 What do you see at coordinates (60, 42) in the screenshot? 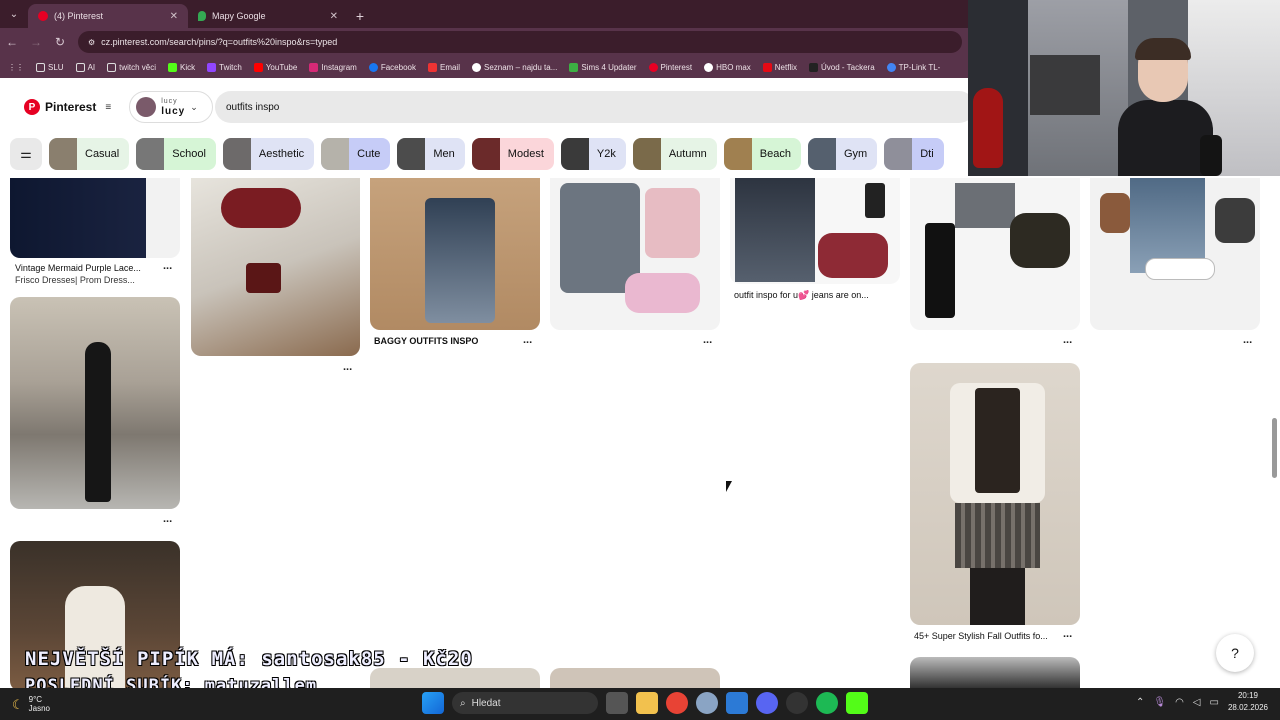
I see `reload-icon: ↻` at bounding box center [60, 42].